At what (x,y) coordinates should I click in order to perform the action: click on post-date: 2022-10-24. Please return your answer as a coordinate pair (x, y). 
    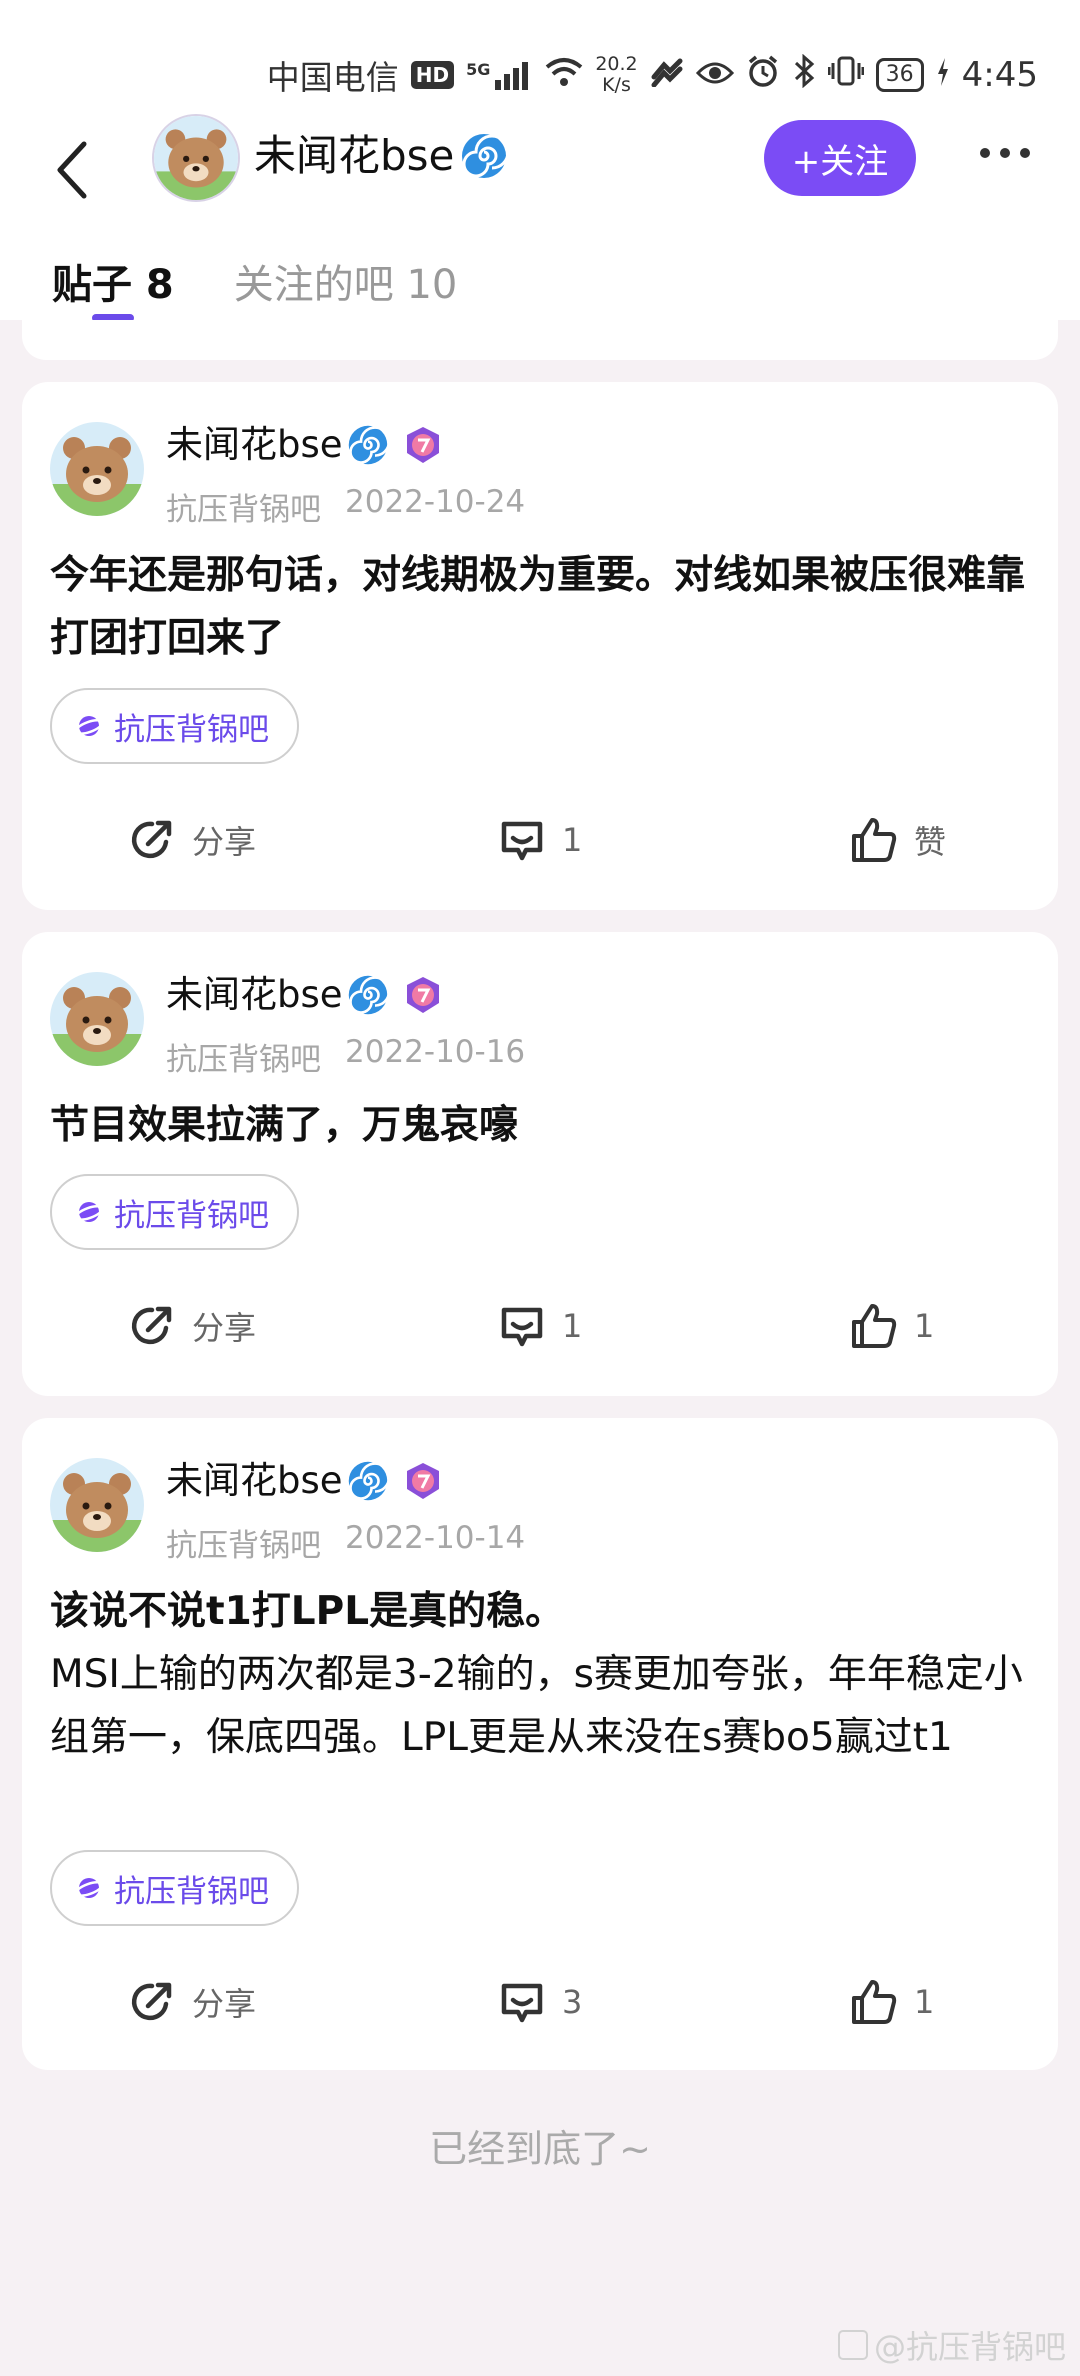
    Looking at the image, I should click on (435, 502).